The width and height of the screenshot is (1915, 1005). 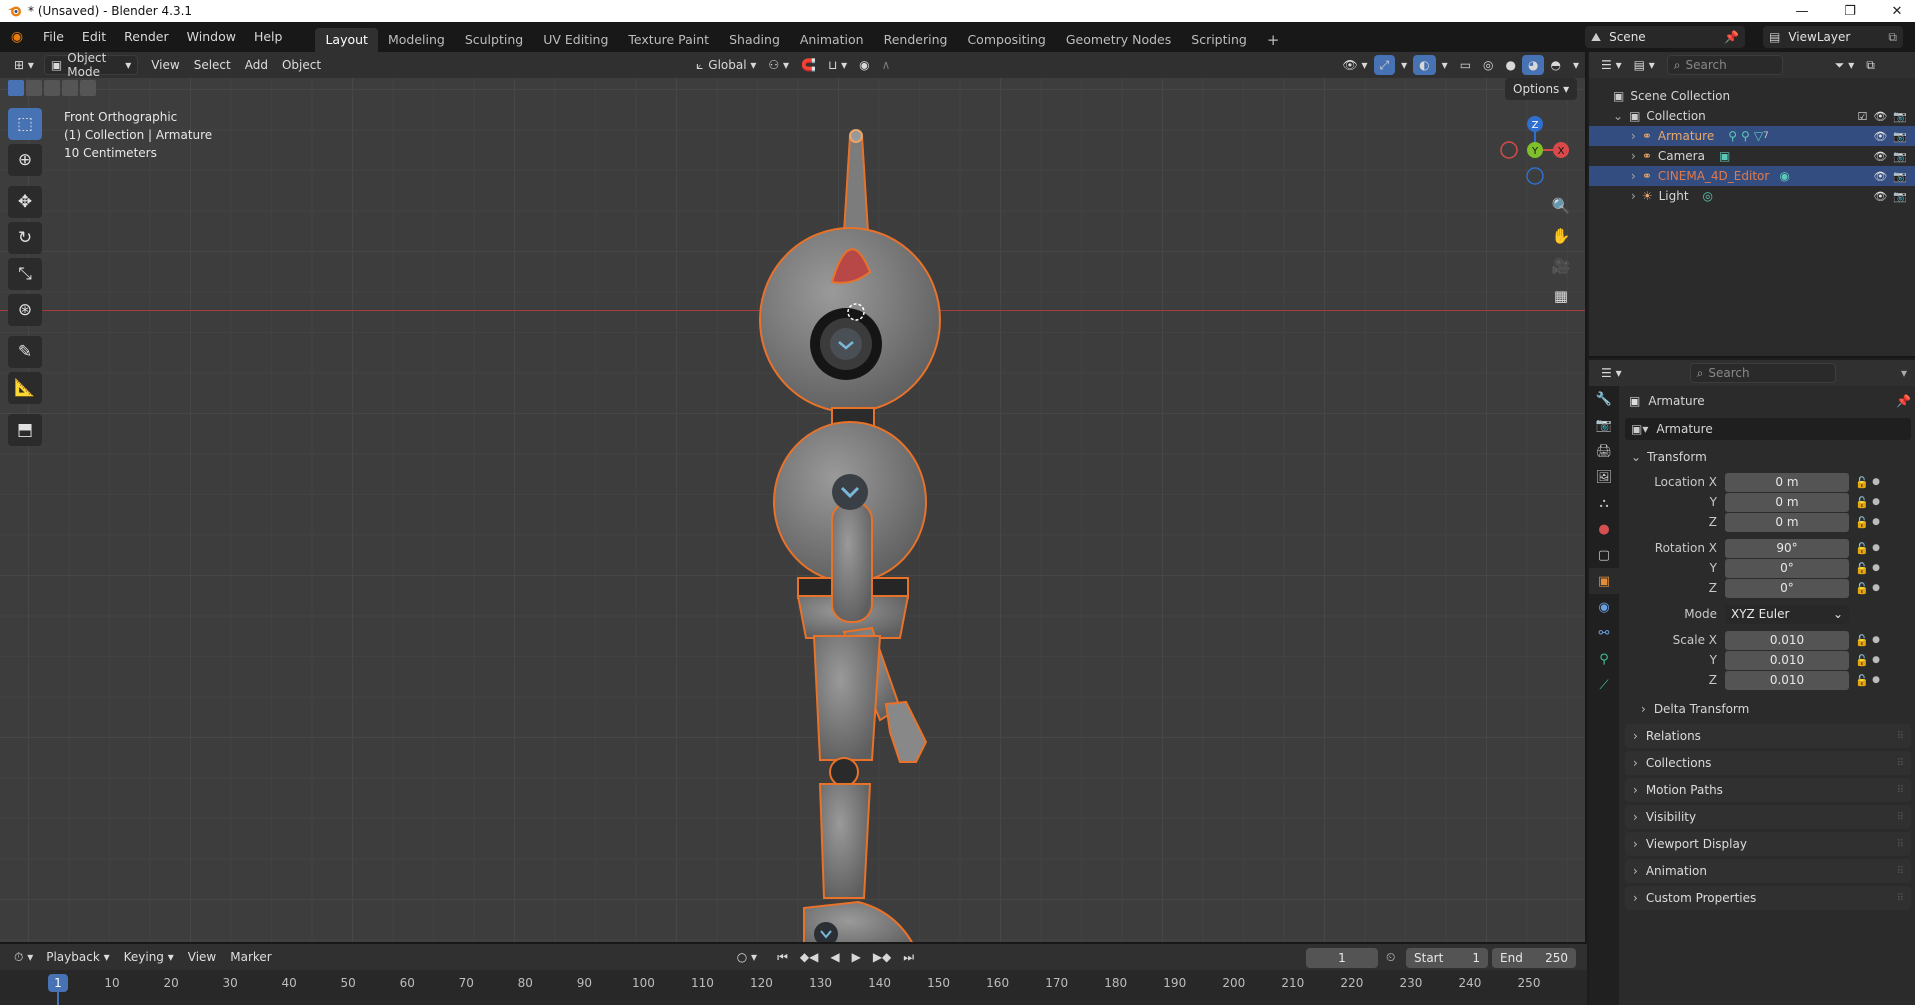 I want to click on viewport-menu-view: View, so click(x=165, y=65).